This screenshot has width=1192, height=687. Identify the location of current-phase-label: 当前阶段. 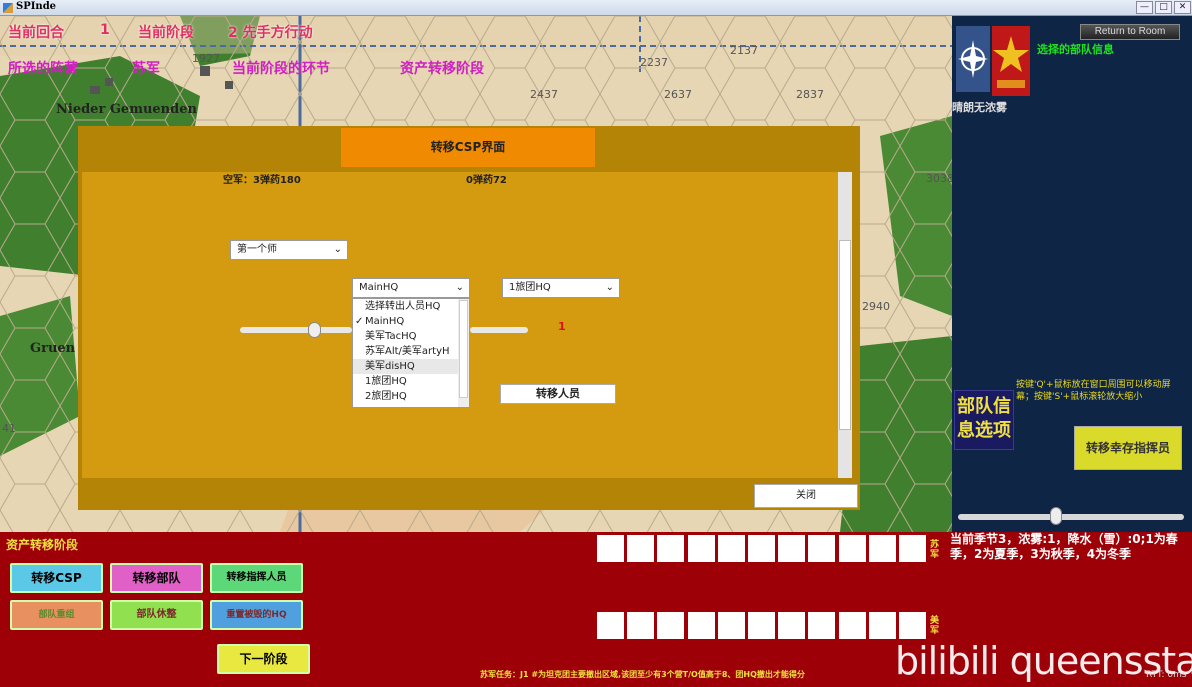
(166, 33).